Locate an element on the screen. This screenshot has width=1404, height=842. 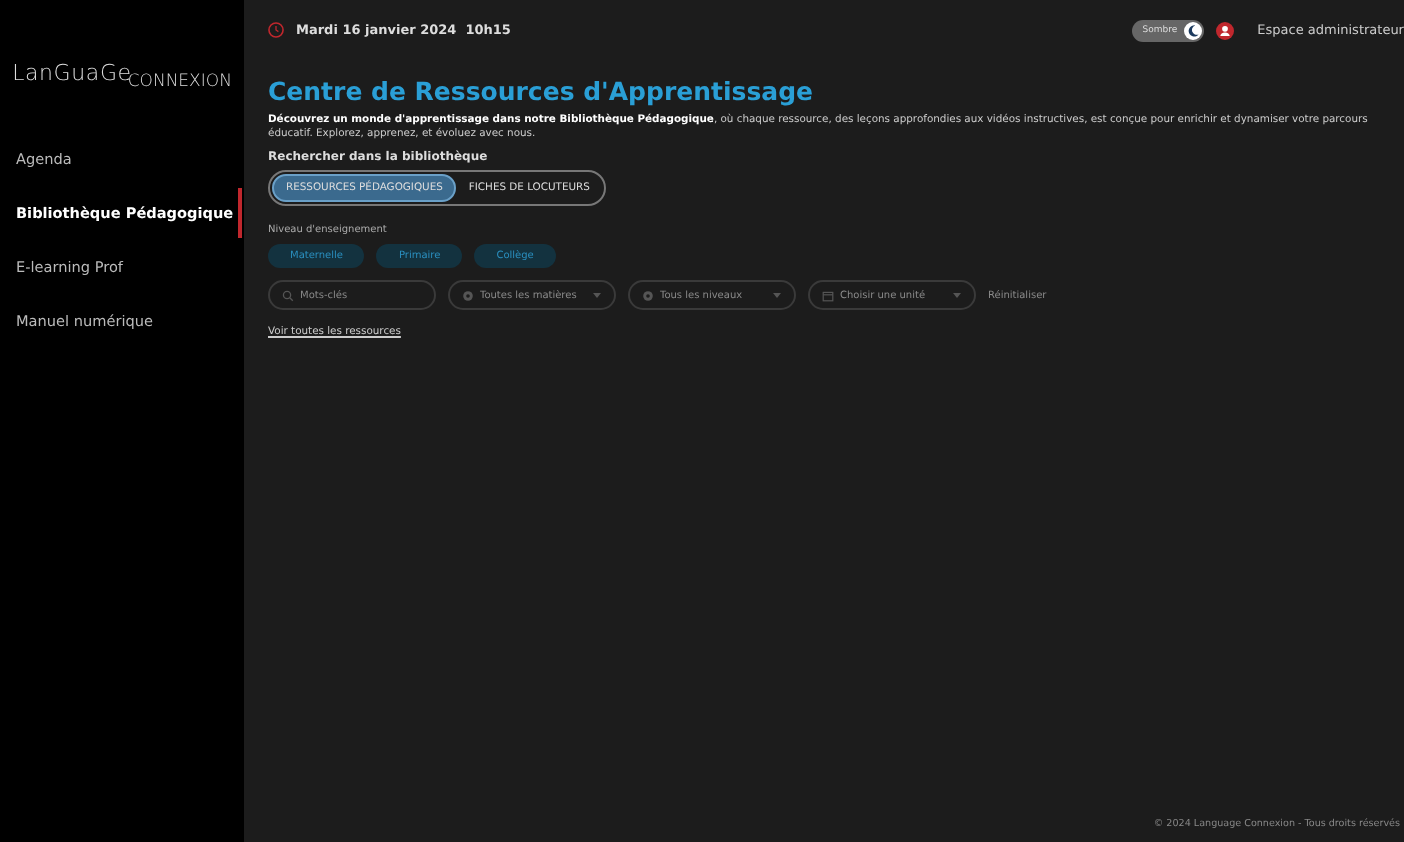
page-title: Centre de Ressources d'Apprentissage is located at coordinates (541, 91).